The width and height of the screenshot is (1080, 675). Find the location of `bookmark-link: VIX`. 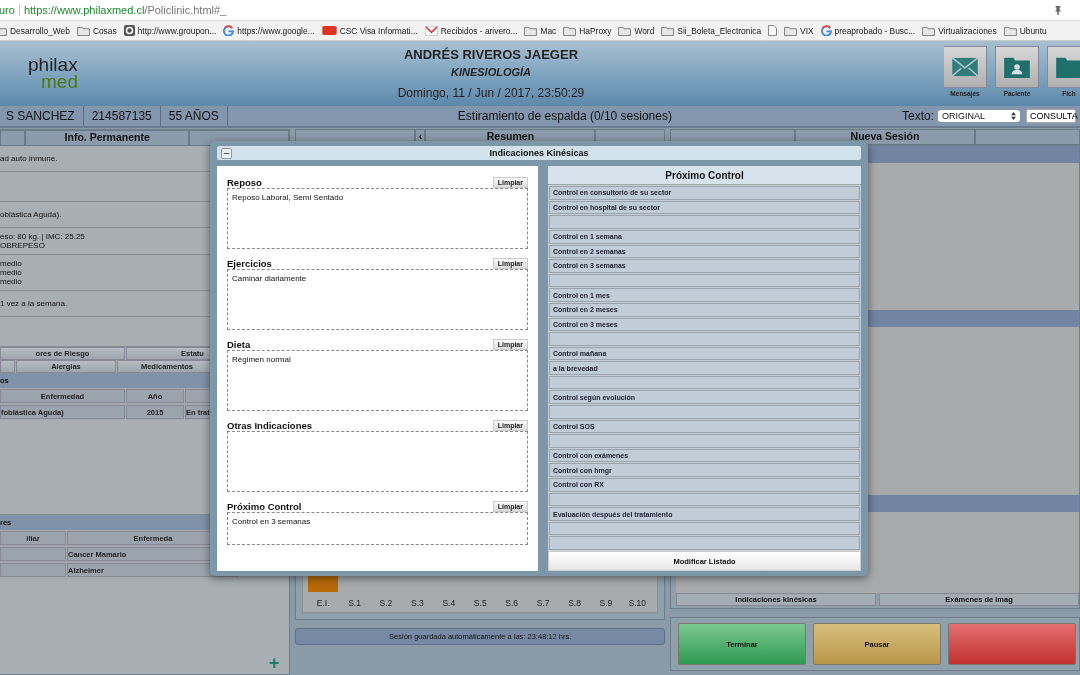

bookmark-link: VIX is located at coordinates (807, 30).